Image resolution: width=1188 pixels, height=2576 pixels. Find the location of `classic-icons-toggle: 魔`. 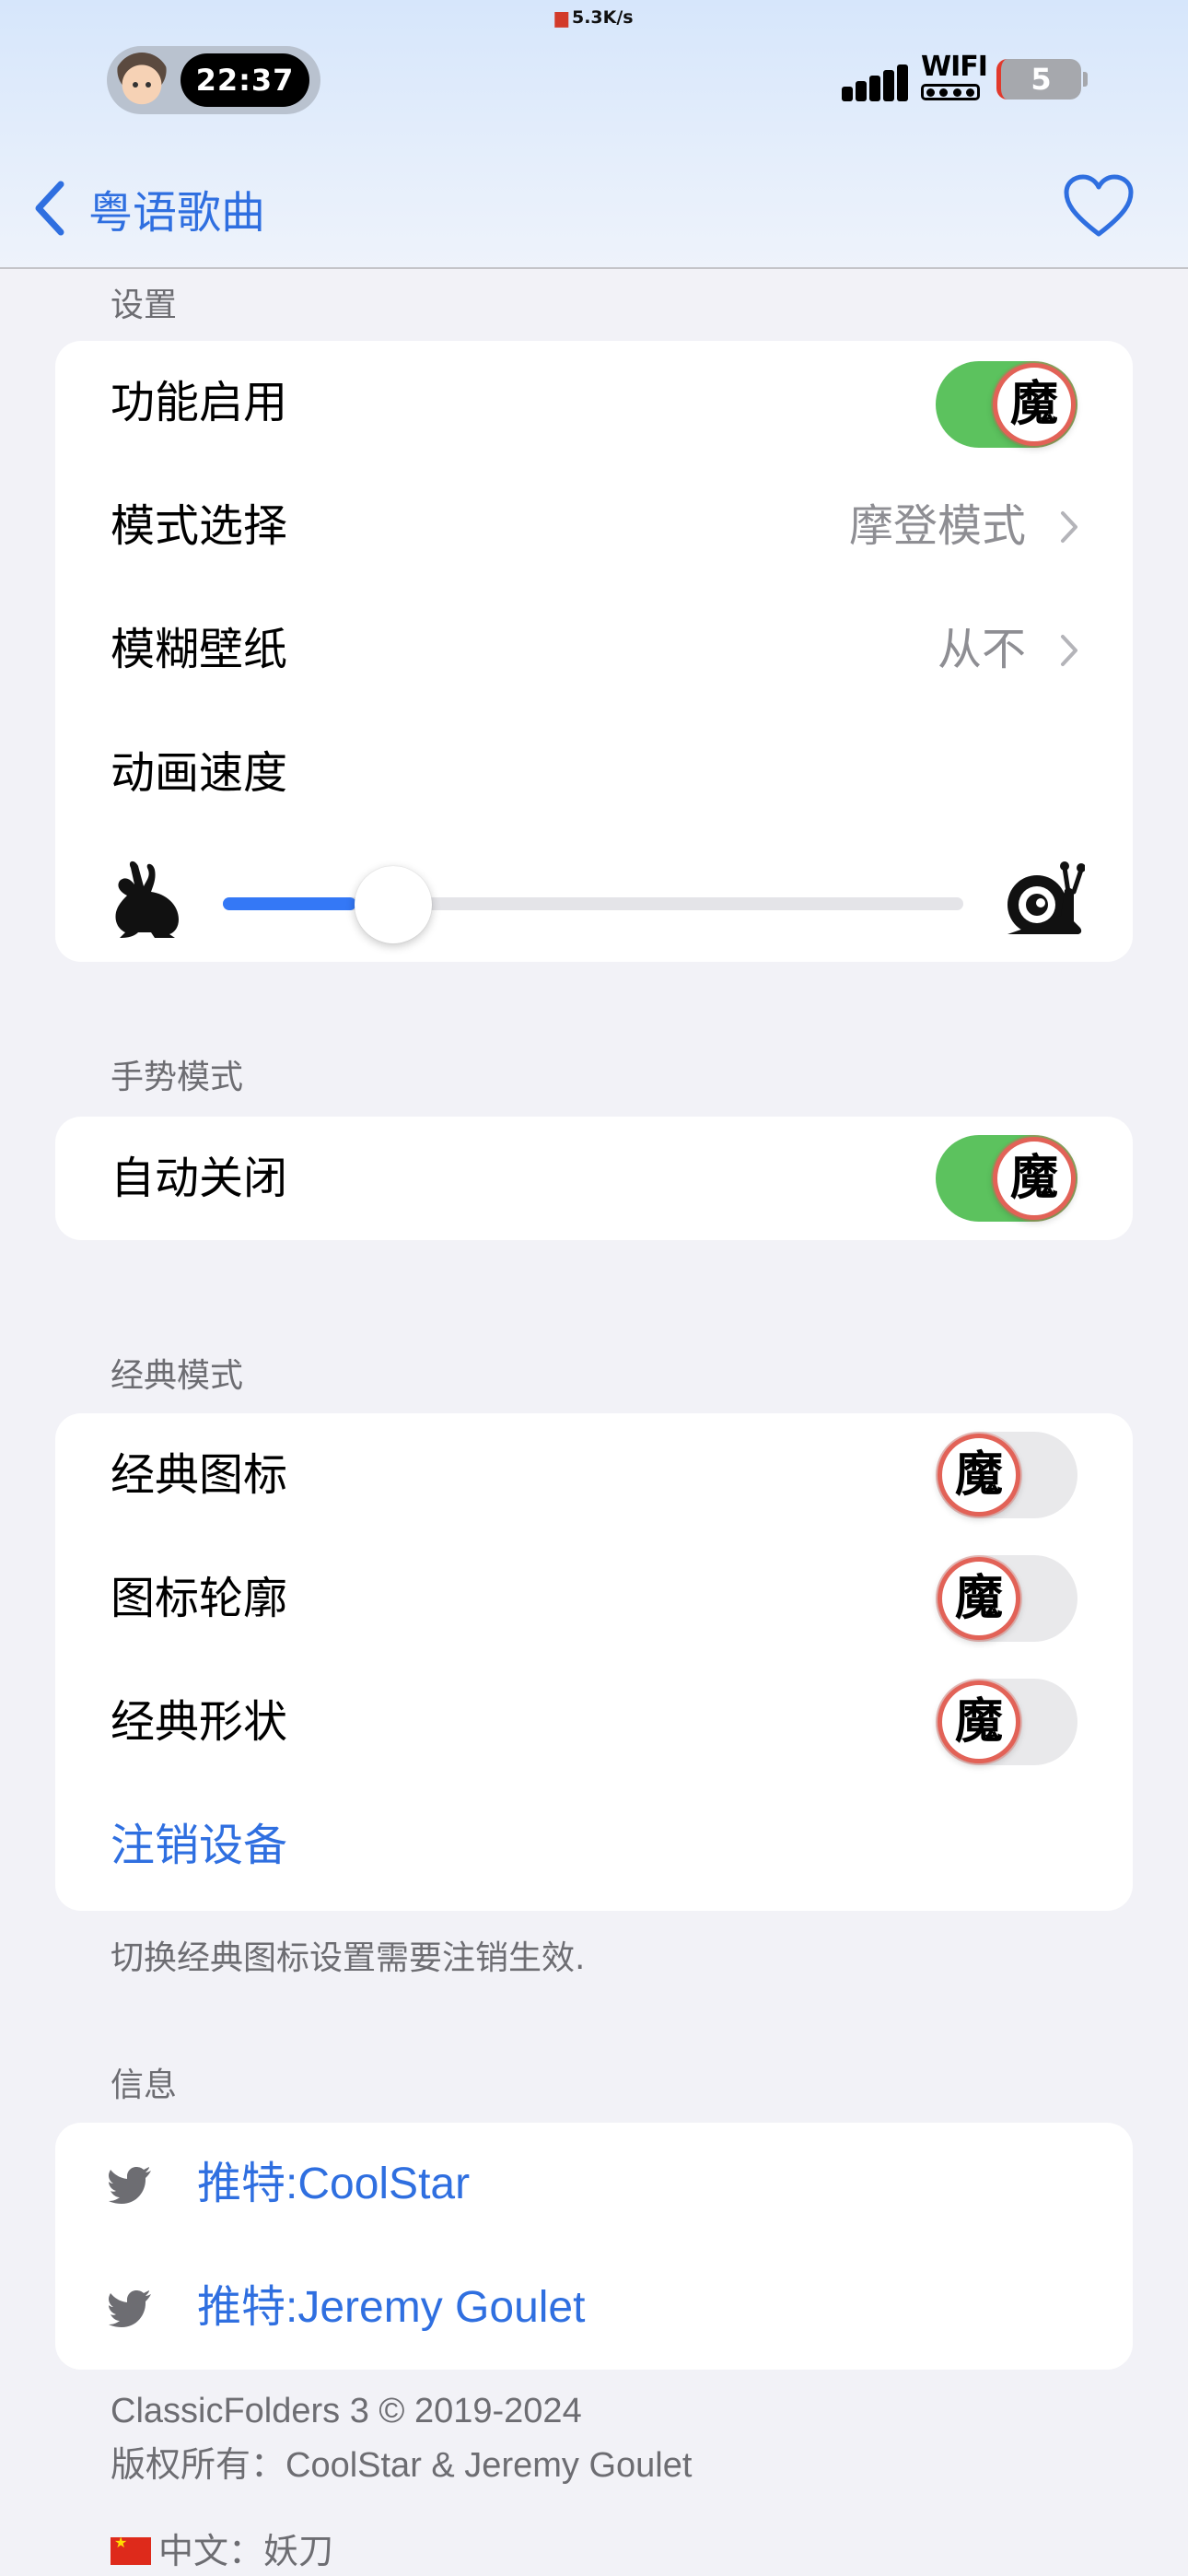

classic-icons-toggle: 魔 is located at coordinates (1007, 1475).